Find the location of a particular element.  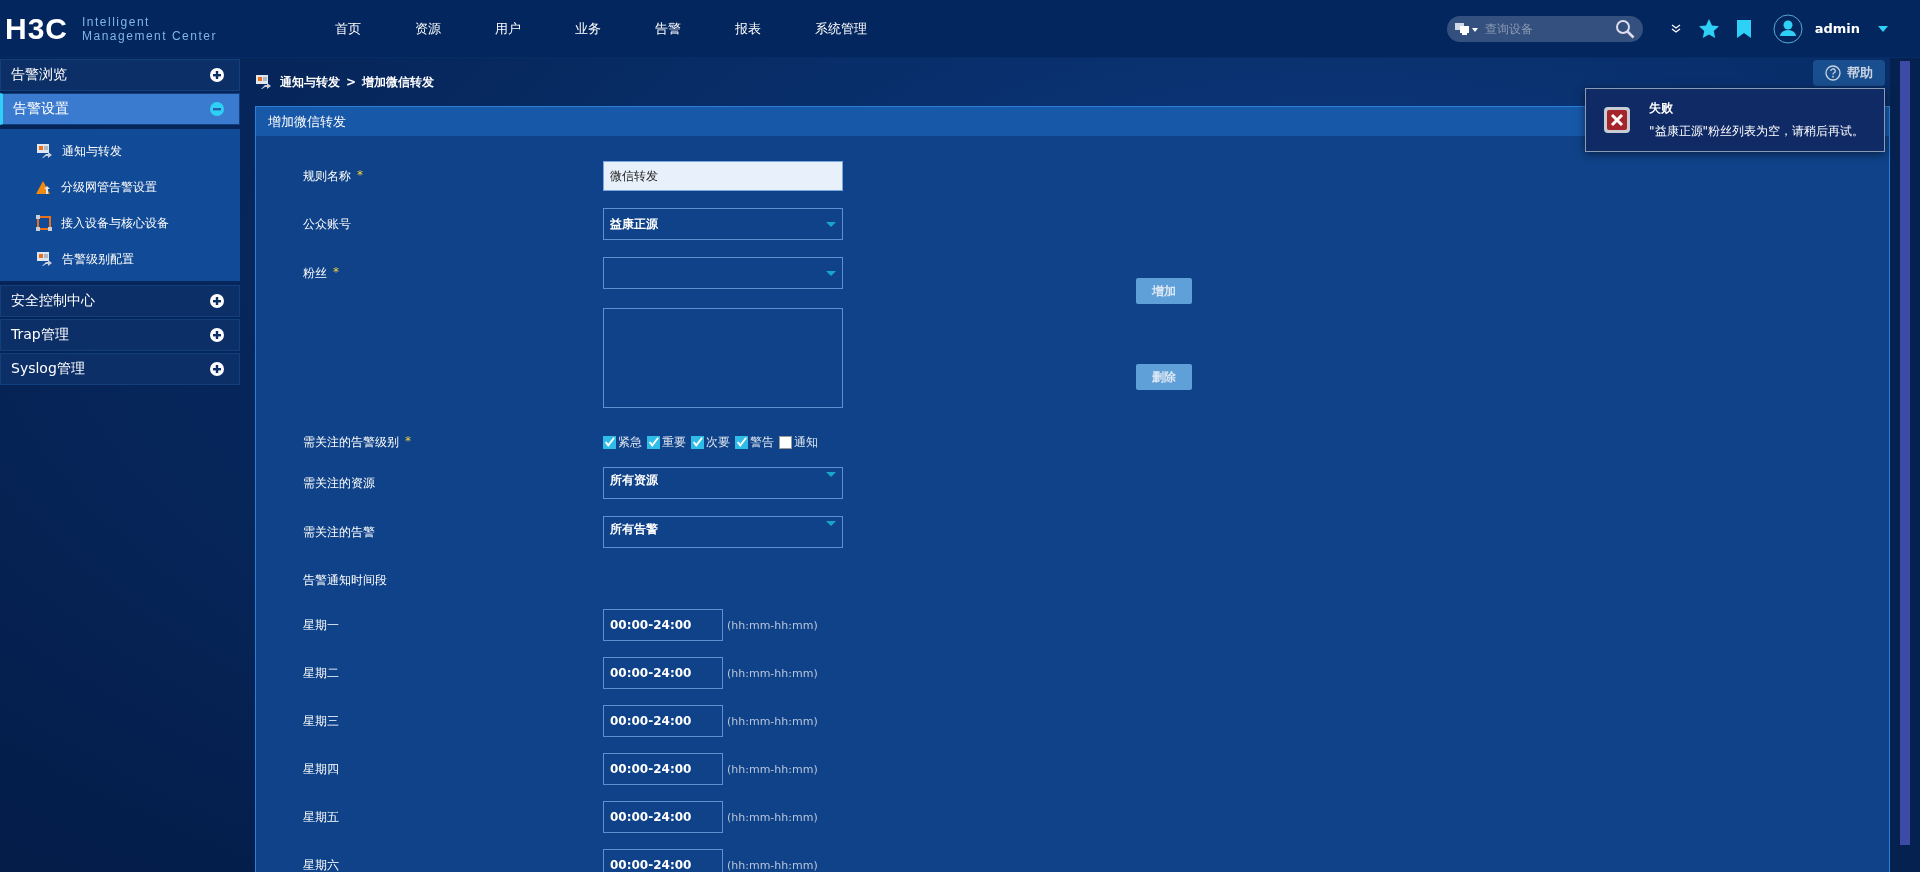

sidebar-item: 安全控制中心 is located at coordinates (120, 301).